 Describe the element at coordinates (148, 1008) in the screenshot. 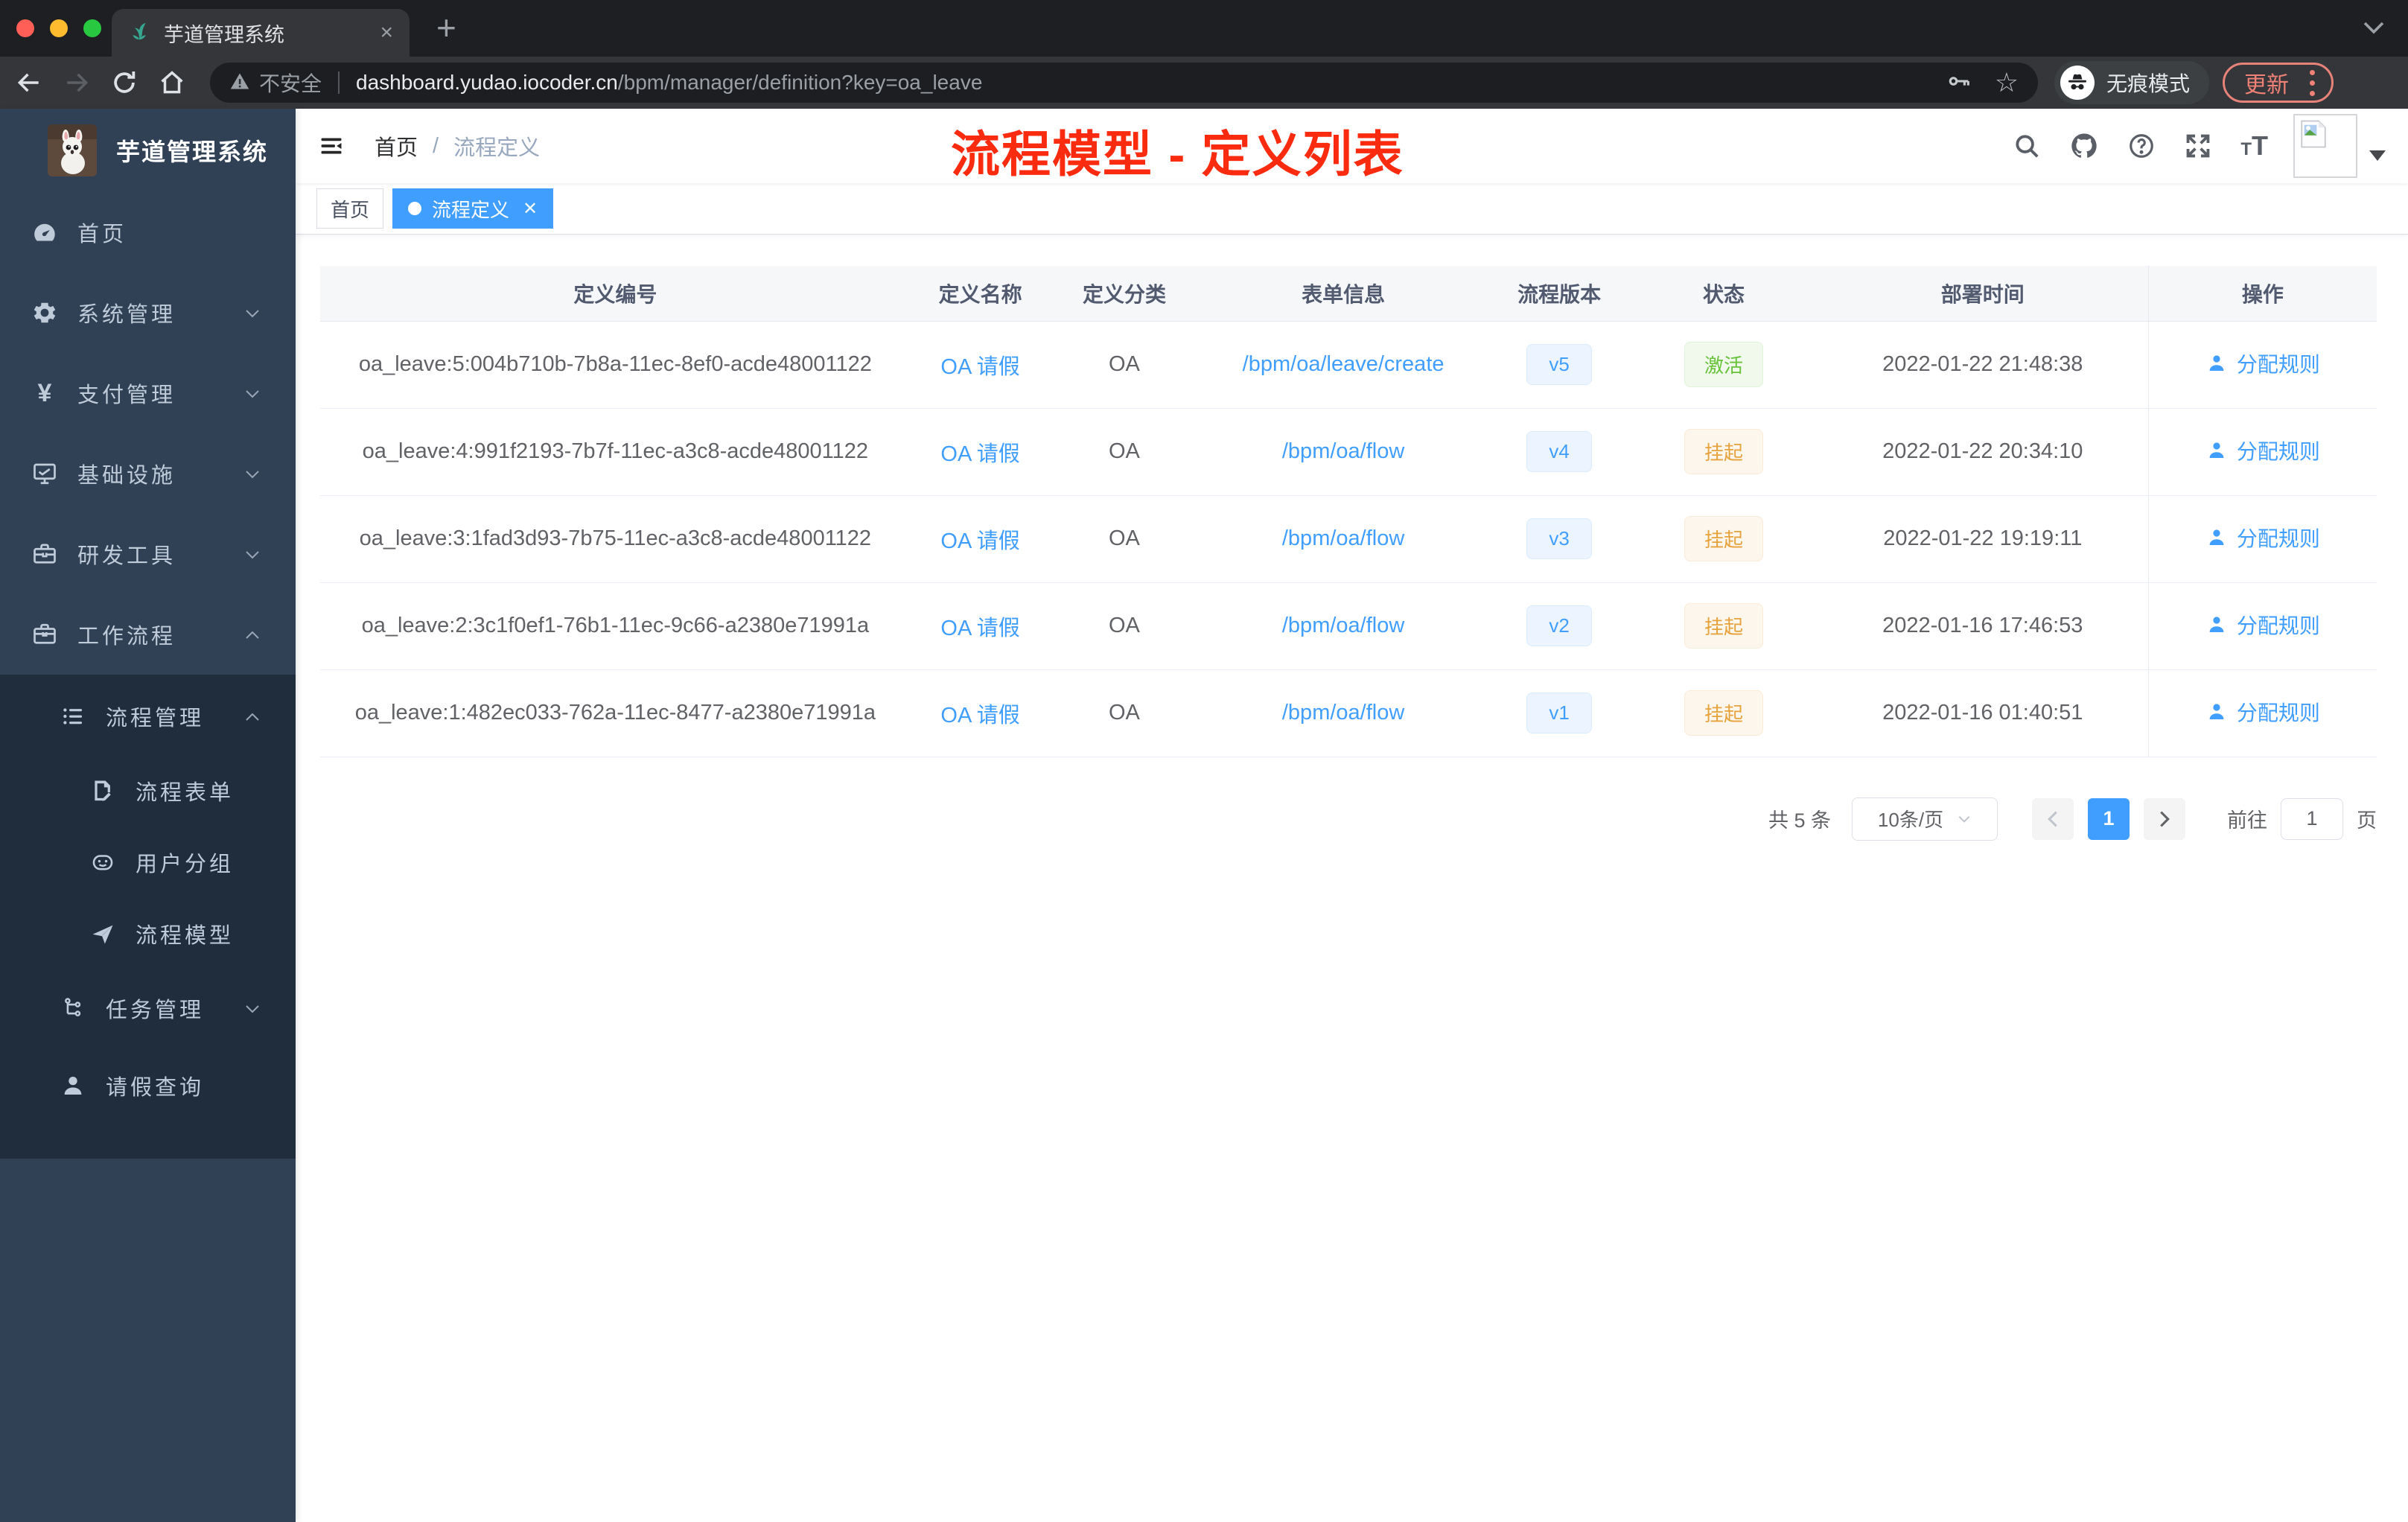

I see `sidebar-item-task-management: 任务管理` at that location.